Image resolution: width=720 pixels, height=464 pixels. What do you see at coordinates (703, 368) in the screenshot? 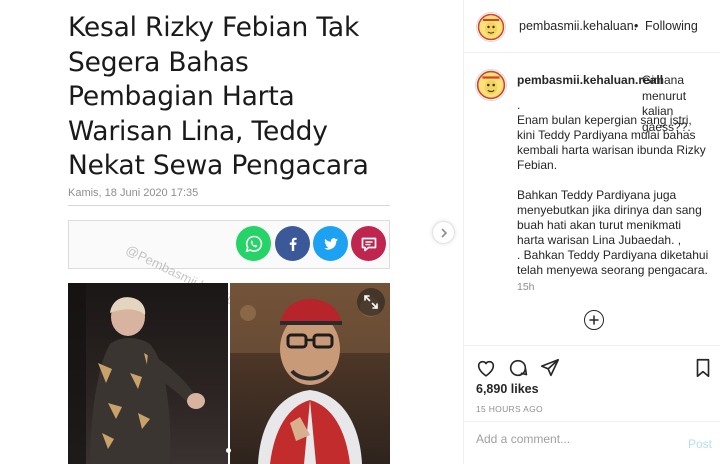
I see `bookmark-icon` at bounding box center [703, 368].